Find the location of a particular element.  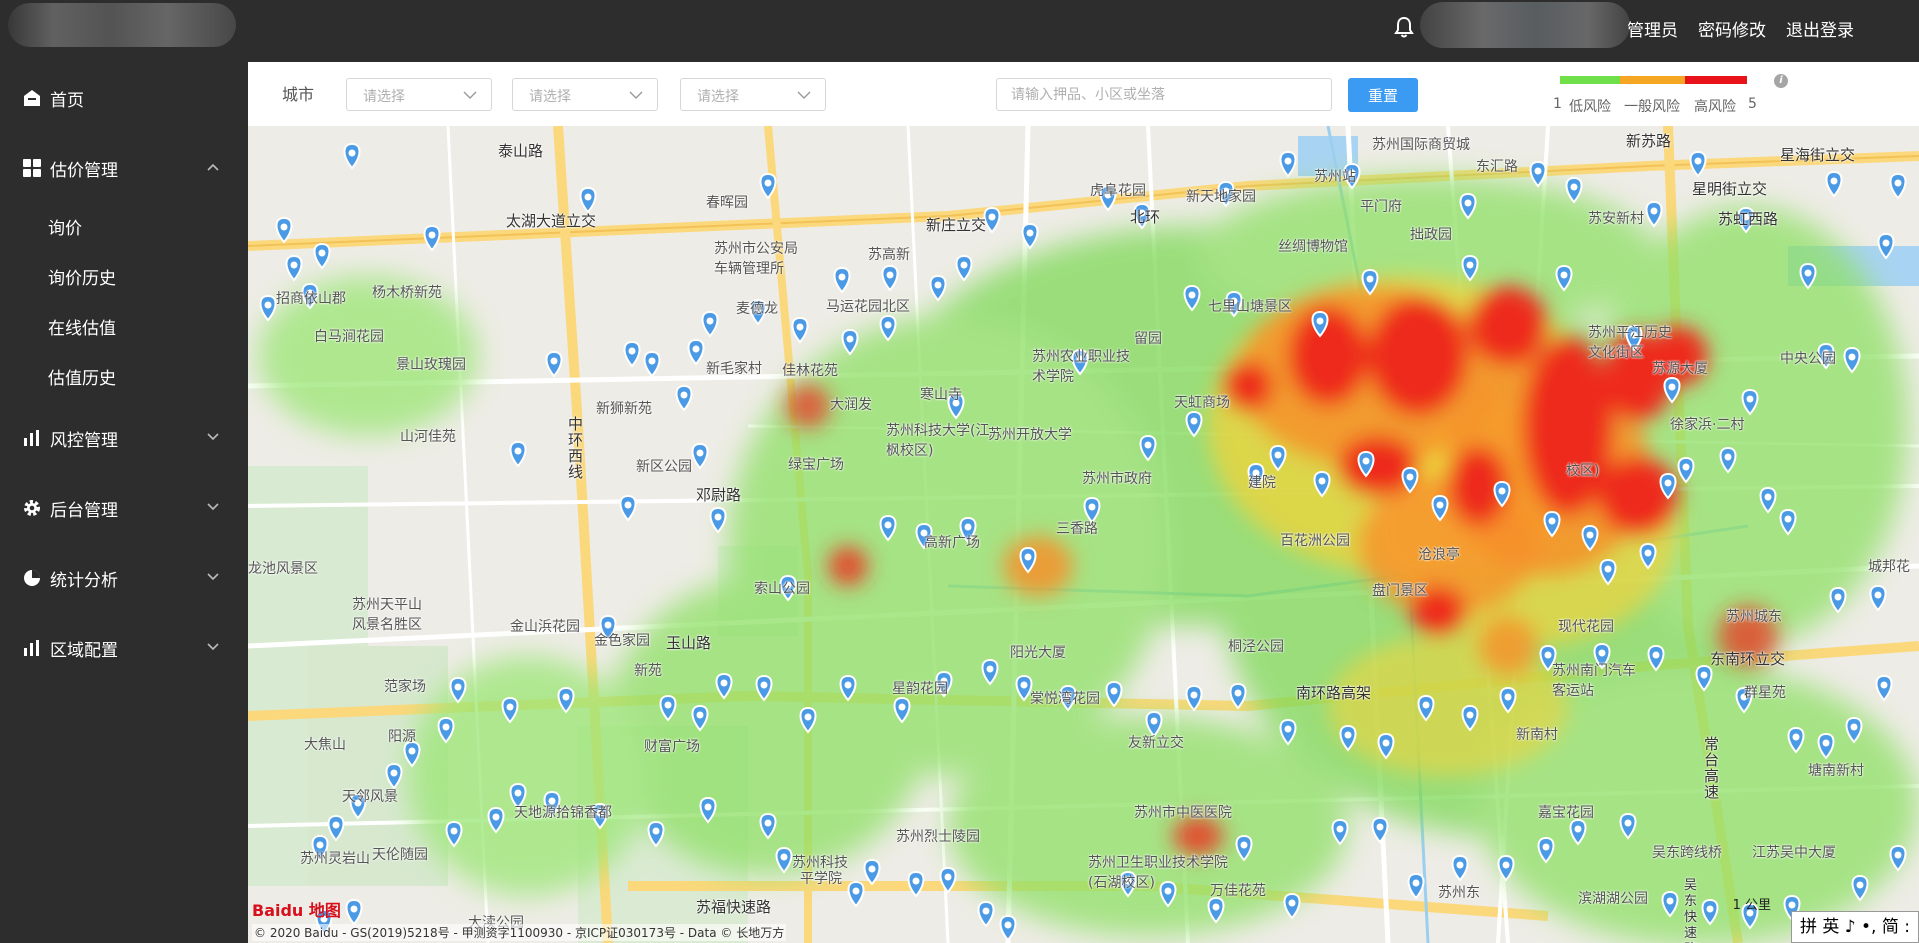

map-label: 百花洲公园 is located at coordinates (1315, 541).